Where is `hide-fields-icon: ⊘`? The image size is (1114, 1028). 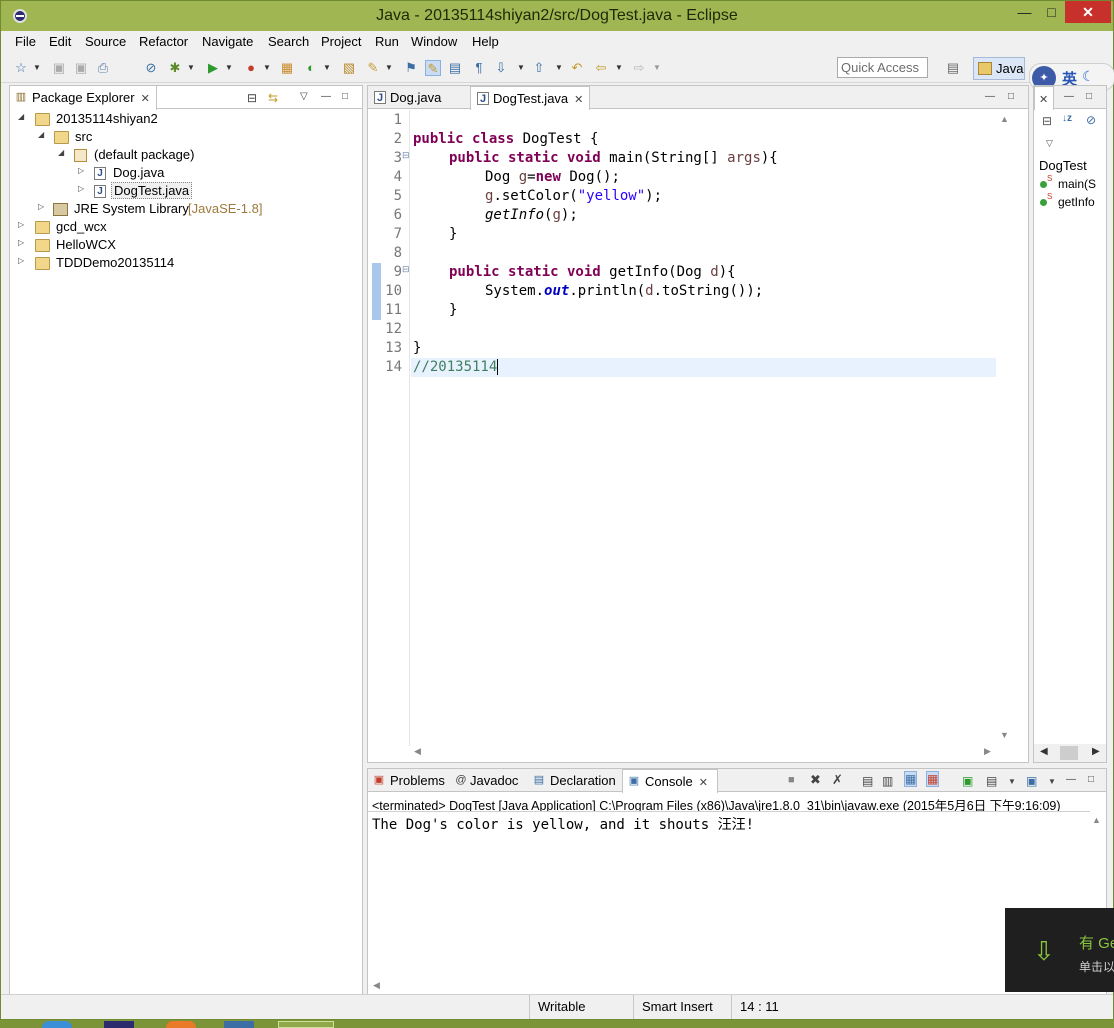 hide-fields-icon: ⊘ is located at coordinates (1091, 120).